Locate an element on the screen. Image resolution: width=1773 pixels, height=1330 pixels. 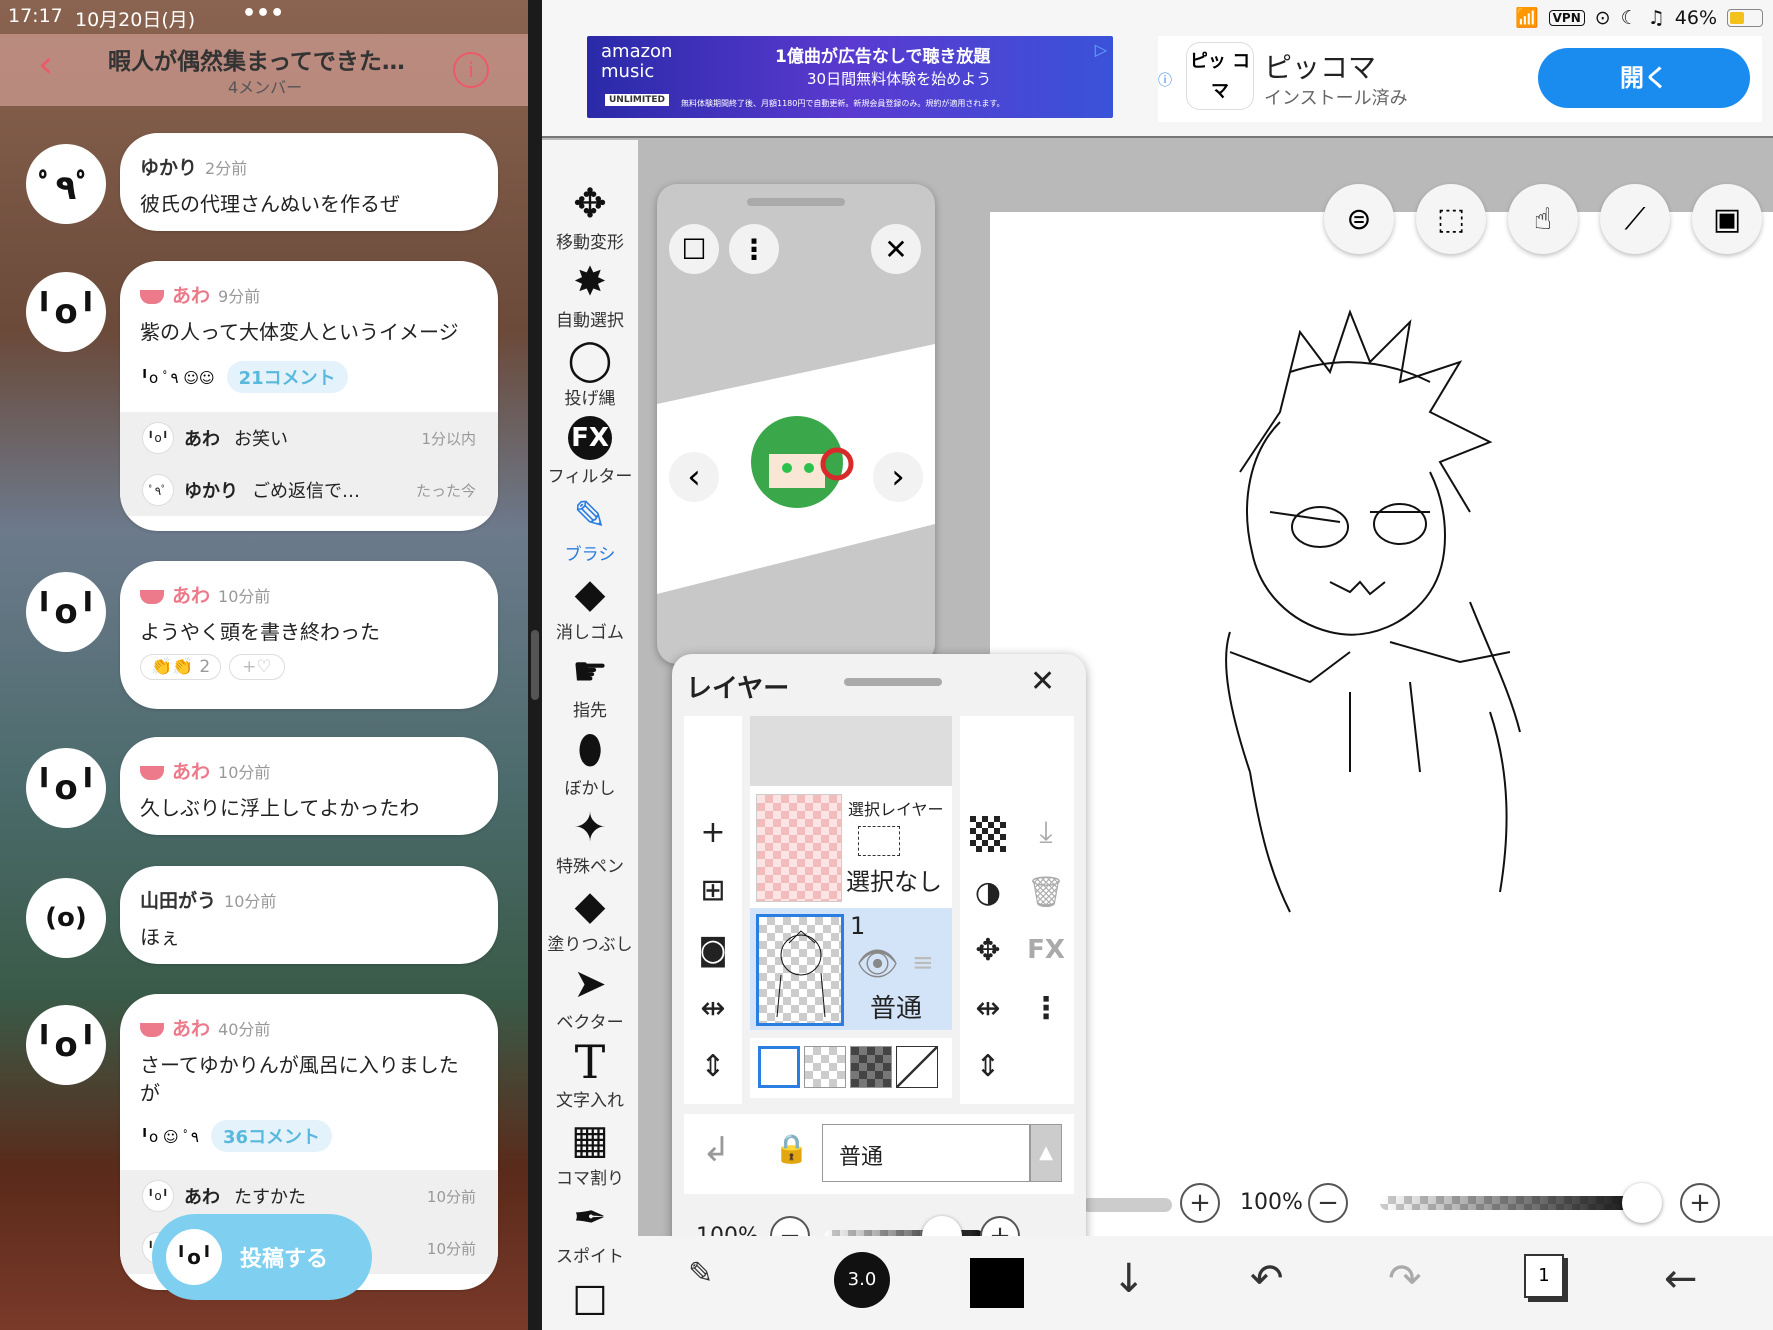
selection-icon: ⬚ is located at coordinates (1451, 219).